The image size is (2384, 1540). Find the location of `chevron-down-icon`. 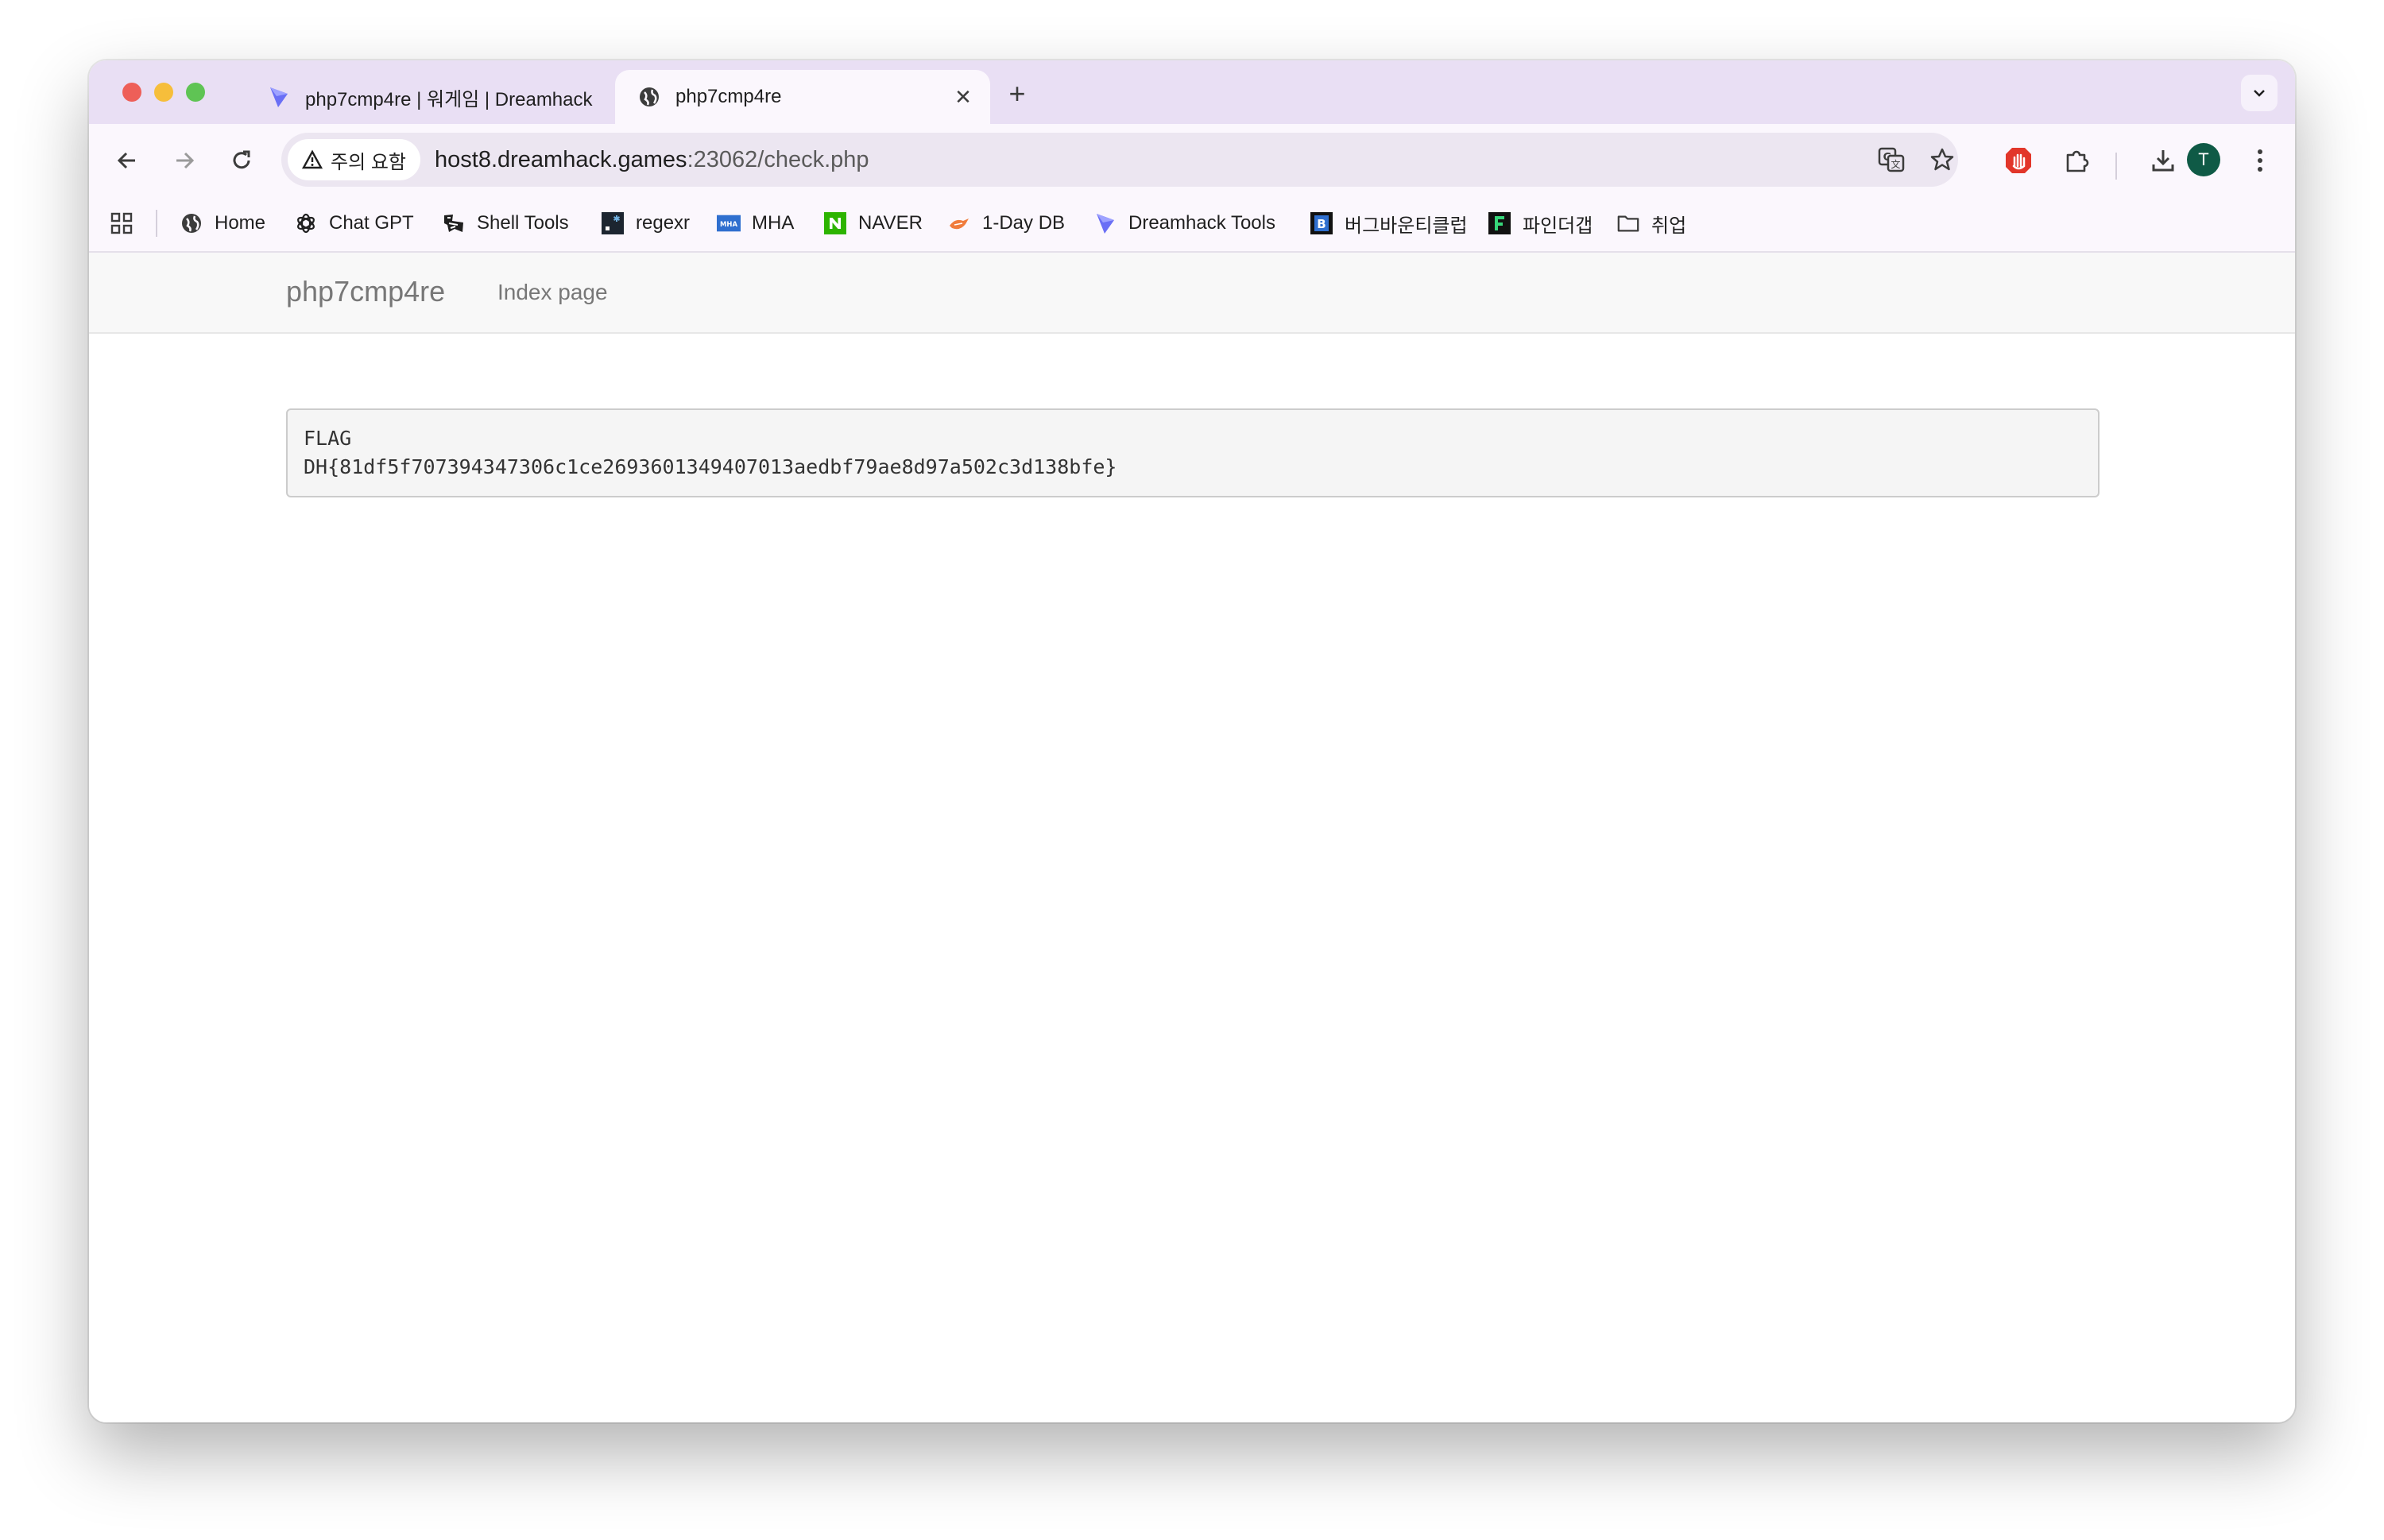

chevron-down-icon is located at coordinates (2259, 93).